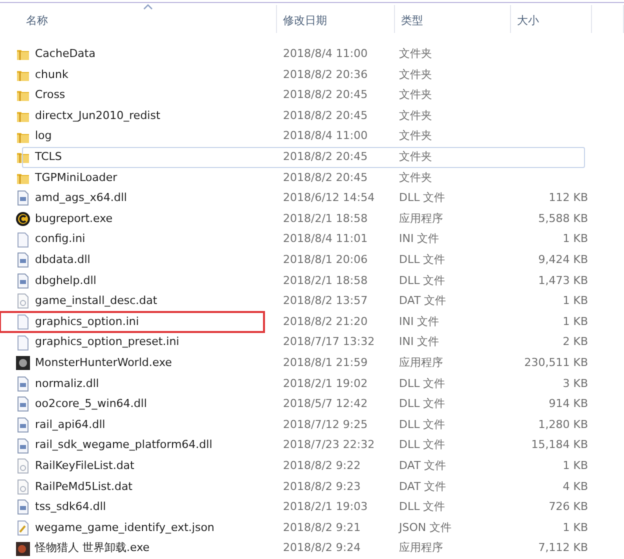 Image resolution: width=624 pixels, height=559 pixels. Describe the element at coordinates (43, 136) in the screenshot. I see `file-name: log` at that location.